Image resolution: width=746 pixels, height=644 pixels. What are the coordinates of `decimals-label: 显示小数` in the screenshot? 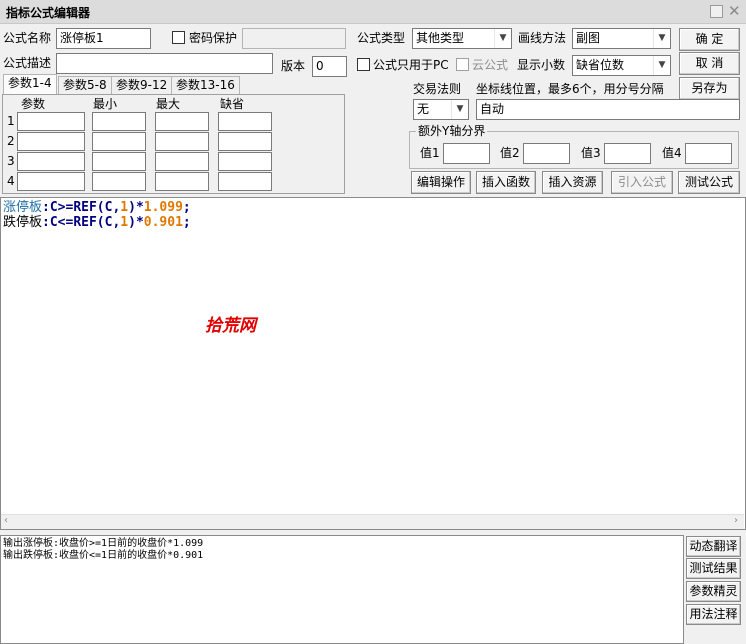 It's located at (541, 65).